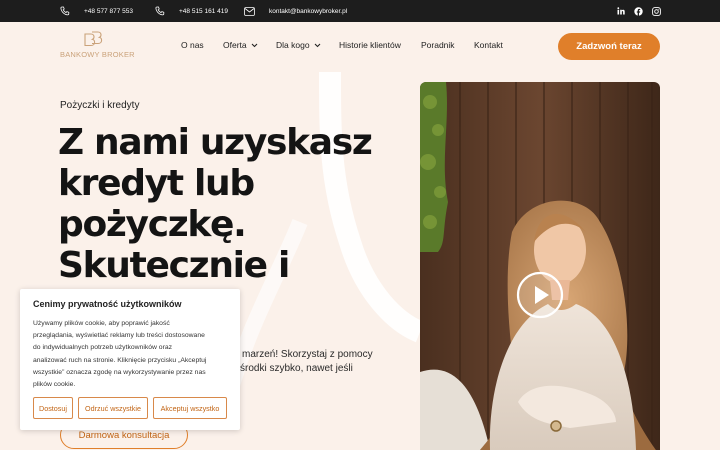  What do you see at coordinates (54, 385) in the screenshot?
I see `cookie-text-line: plików cookie.` at bounding box center [54, 385].